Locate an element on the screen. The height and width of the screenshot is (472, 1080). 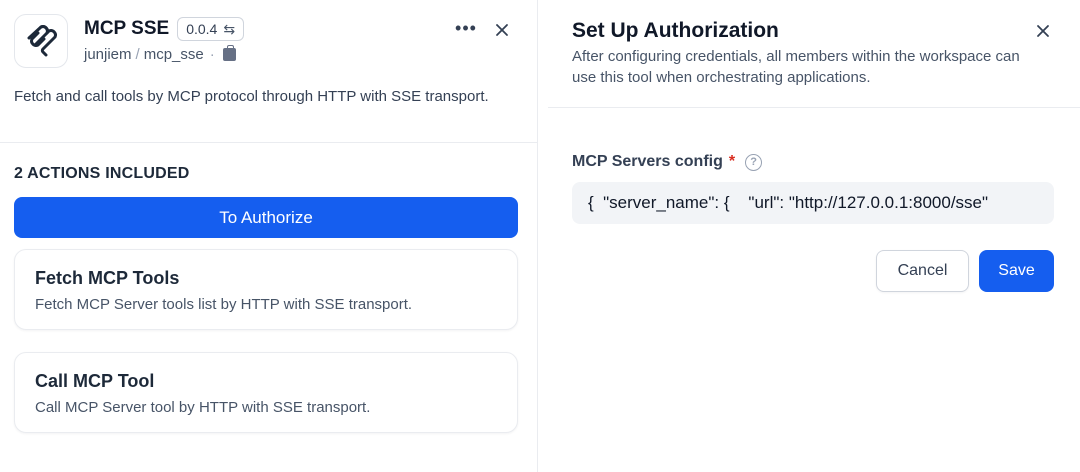
plugin-author-row: junjiem / mcp_sse · is located at coordinates (160, 54).